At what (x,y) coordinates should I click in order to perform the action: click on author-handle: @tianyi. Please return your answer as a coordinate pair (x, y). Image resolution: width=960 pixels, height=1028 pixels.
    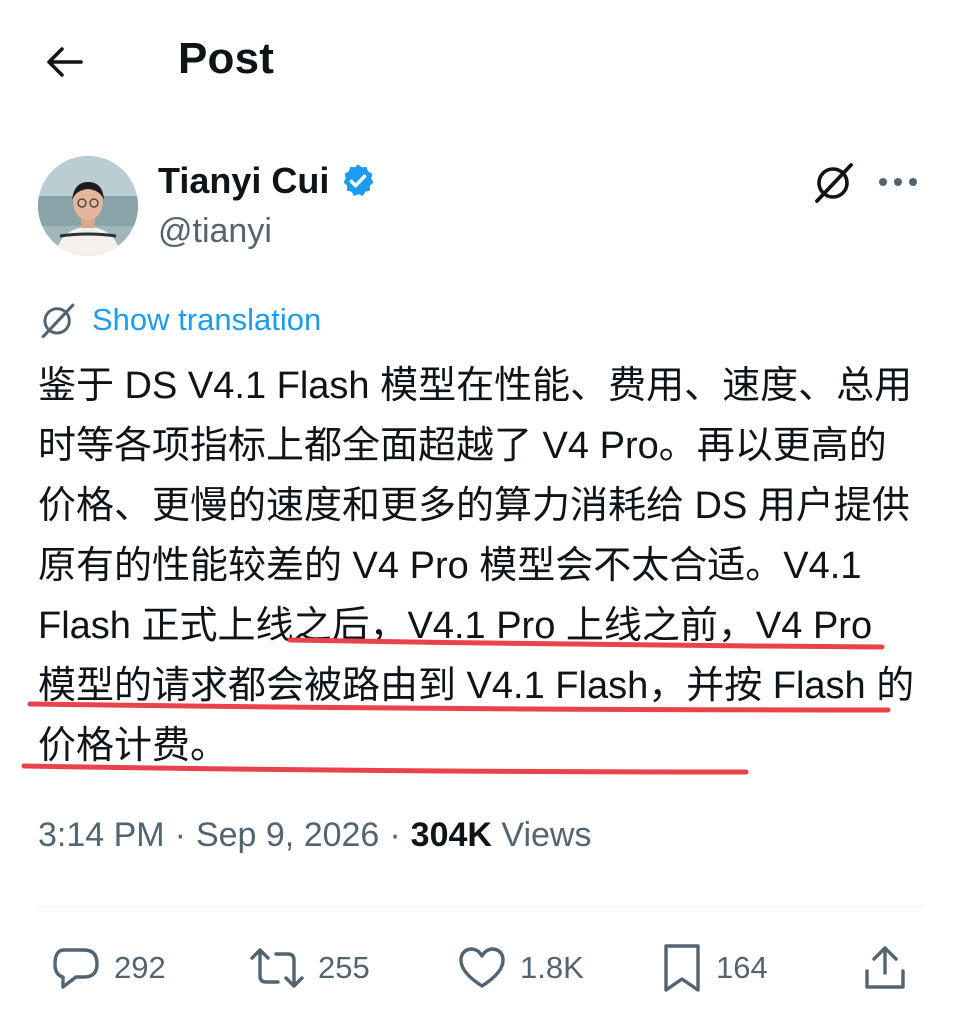
    Looking at the image, I should click on (215, 231).